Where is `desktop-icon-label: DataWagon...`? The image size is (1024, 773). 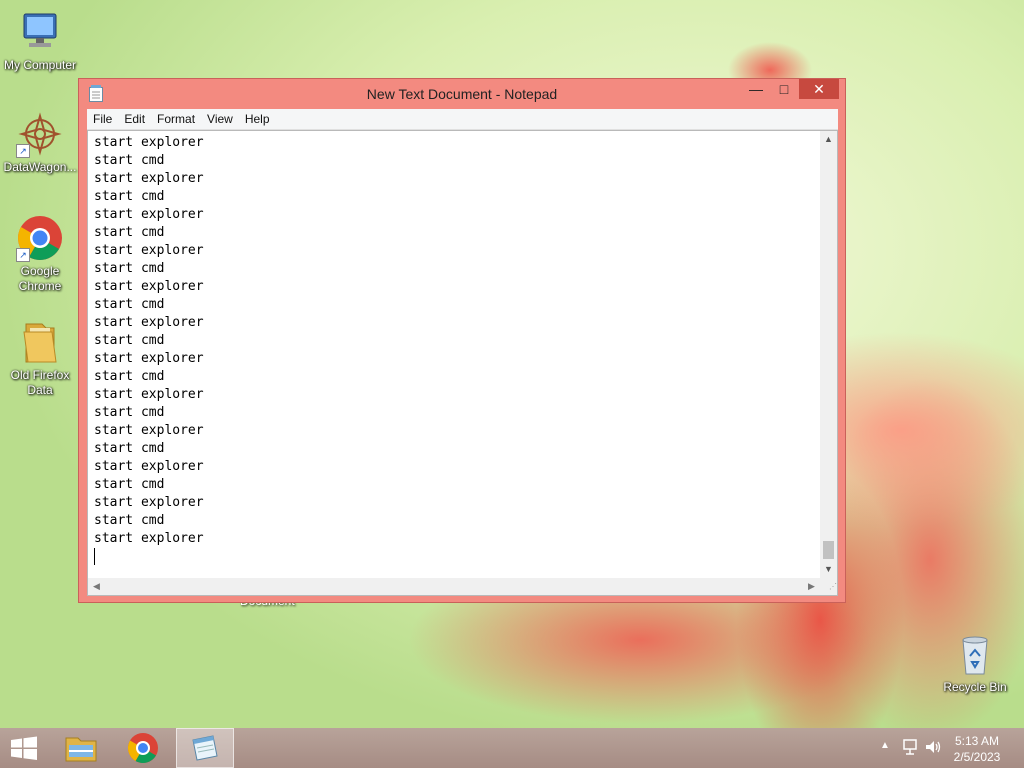 desktop-icon-label: DataWagon... is located at coordinates (40, 167).